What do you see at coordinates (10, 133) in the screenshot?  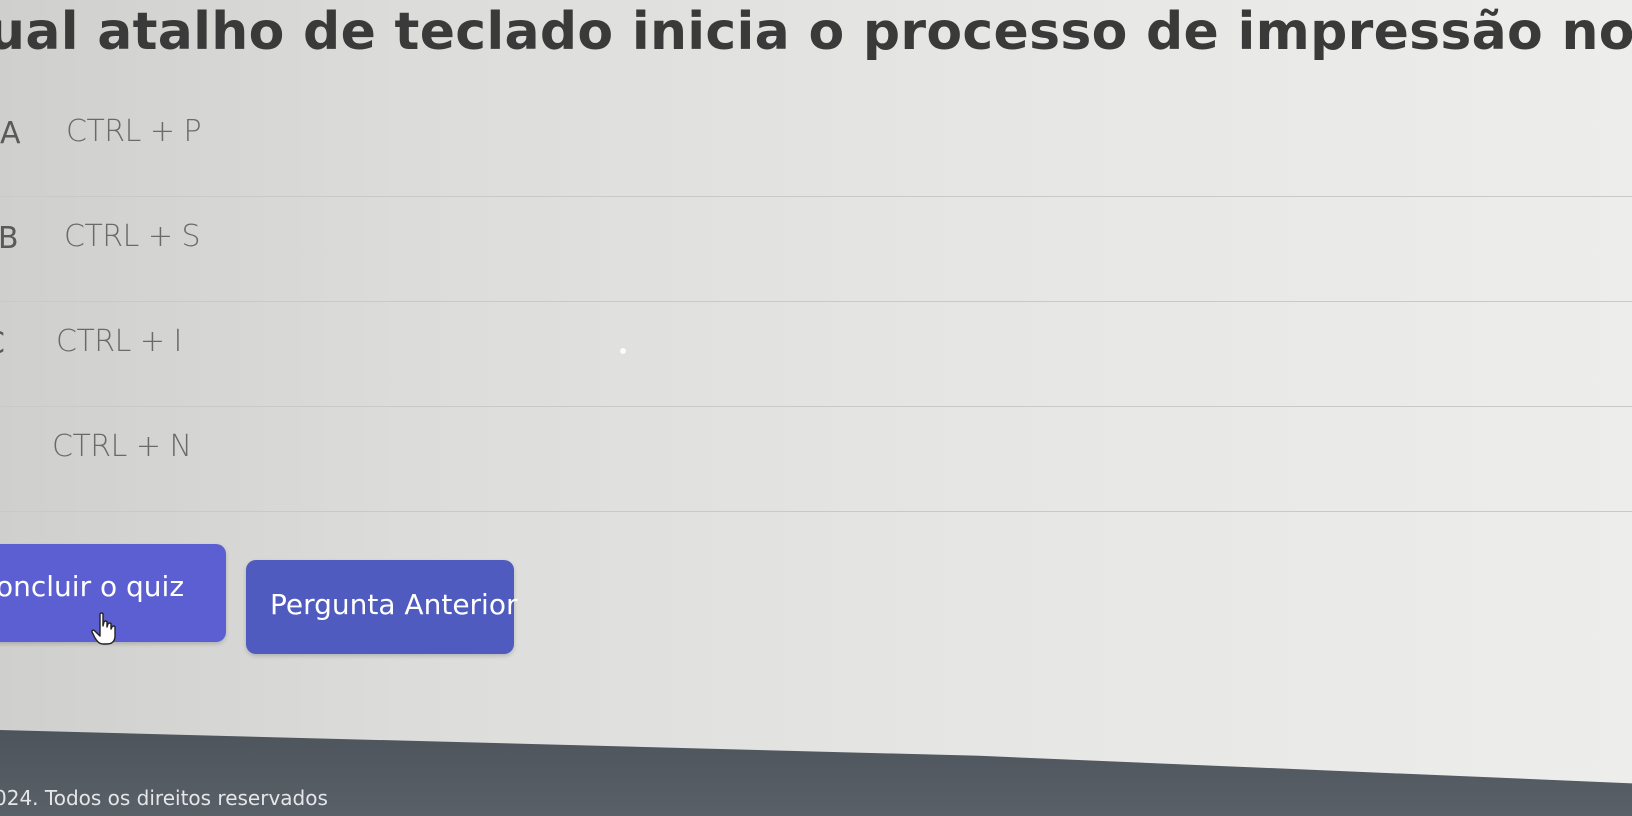 I see `option-letter: A` at bounding box center [10, 133].